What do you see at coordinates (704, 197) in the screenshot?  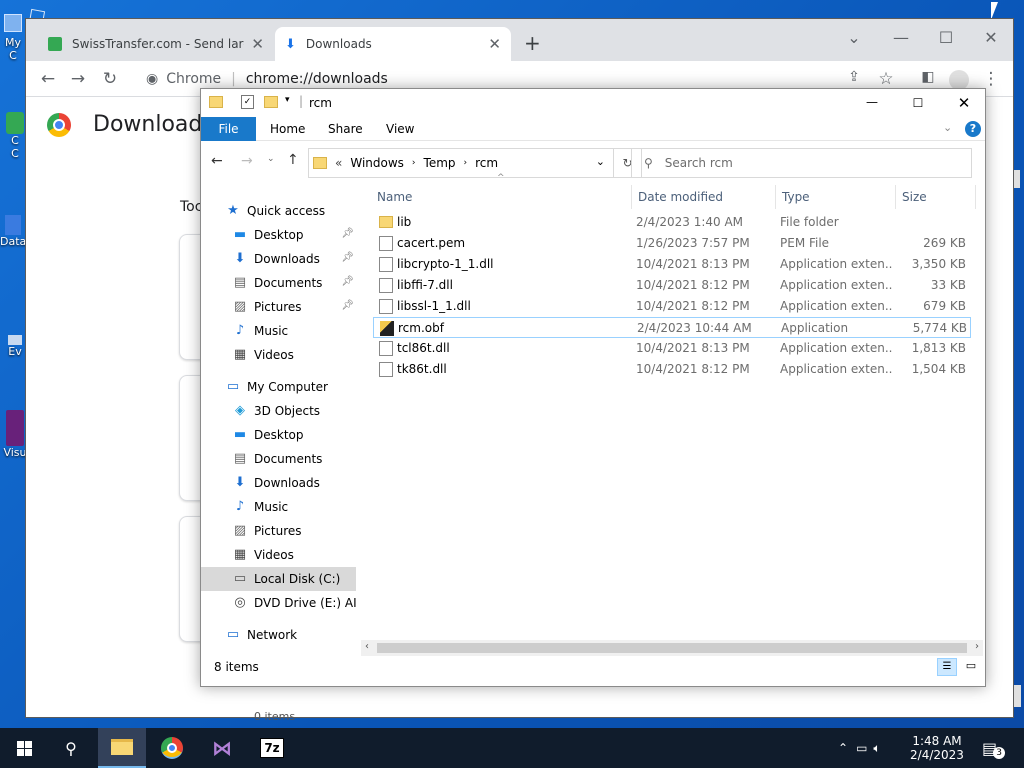 I see `column-date: Date modified` at bounding box center [704, 197].